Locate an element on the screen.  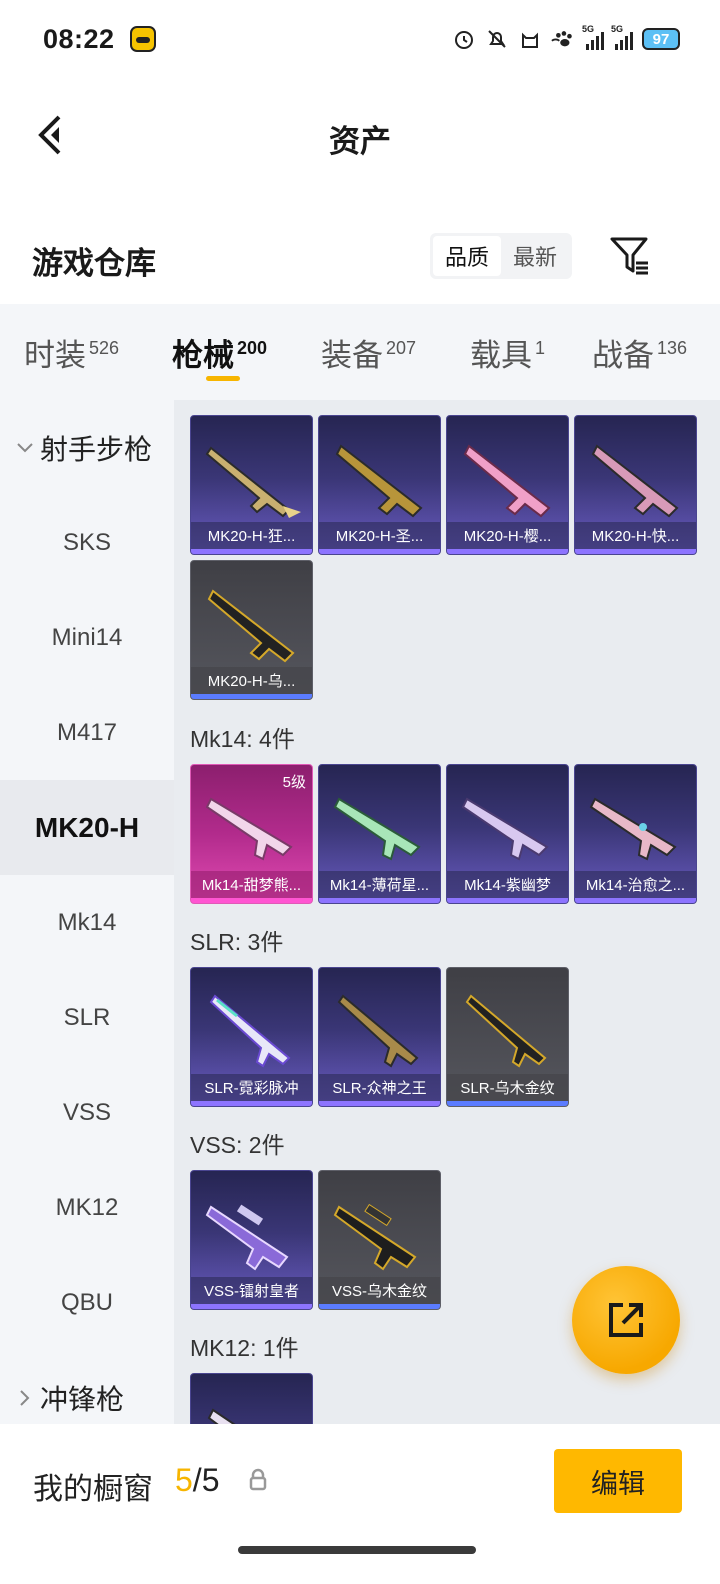
sidebar-item-vss: VSS is located at coordinates (87, 1112).